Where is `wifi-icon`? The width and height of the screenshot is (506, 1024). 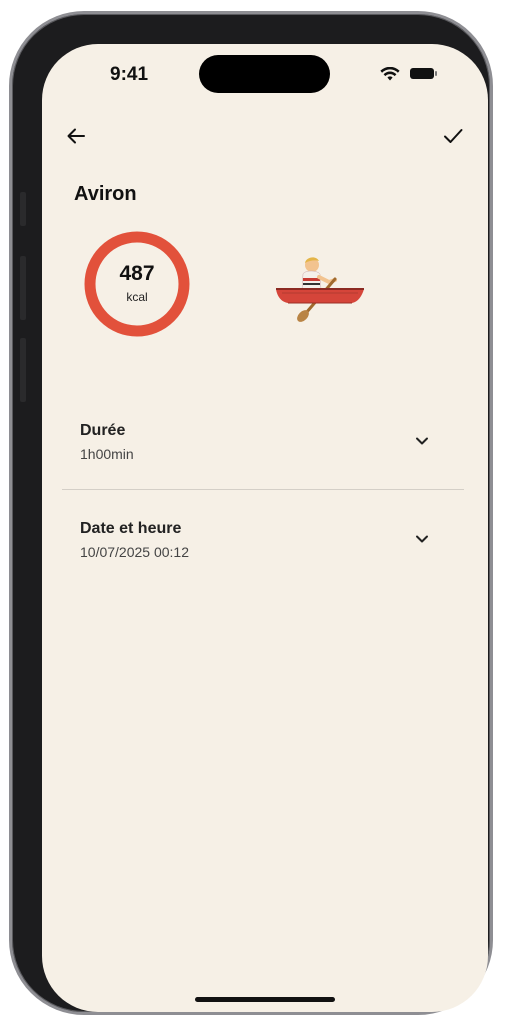
wifi-icon is located at coordinates (390, 74).